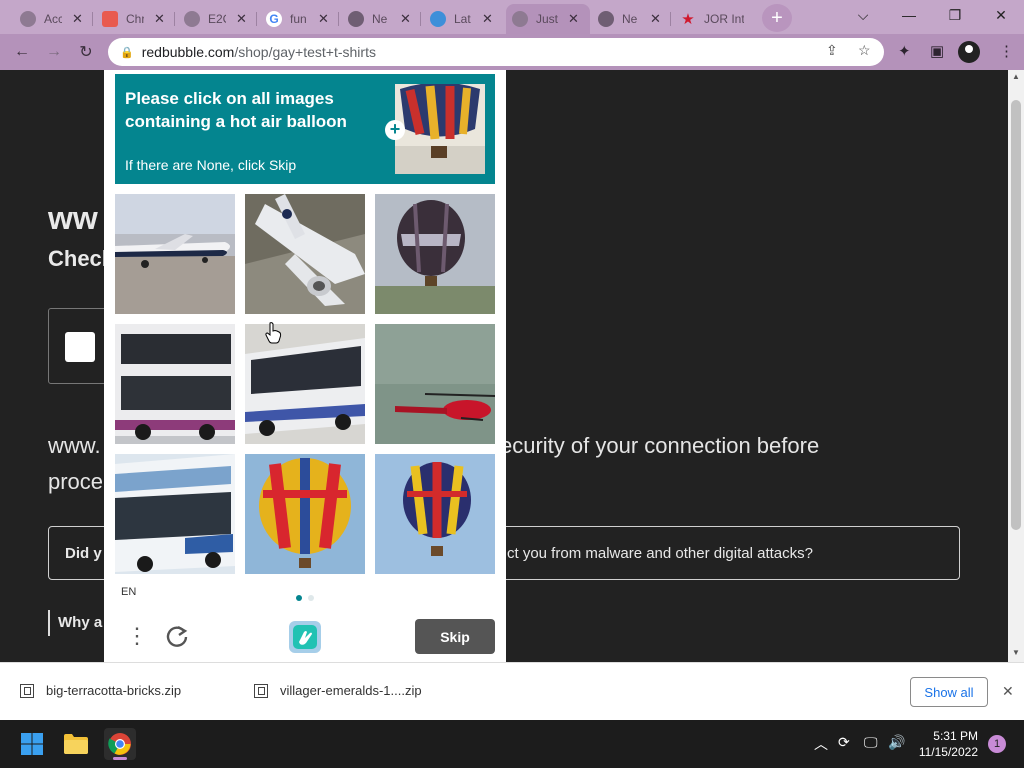 This screenshot has width=1024, height=768. What do you see at coordinates (1001, 15) in the screenshot?
I see `close-window-button: ✕` at bounding box center [1001, 15].